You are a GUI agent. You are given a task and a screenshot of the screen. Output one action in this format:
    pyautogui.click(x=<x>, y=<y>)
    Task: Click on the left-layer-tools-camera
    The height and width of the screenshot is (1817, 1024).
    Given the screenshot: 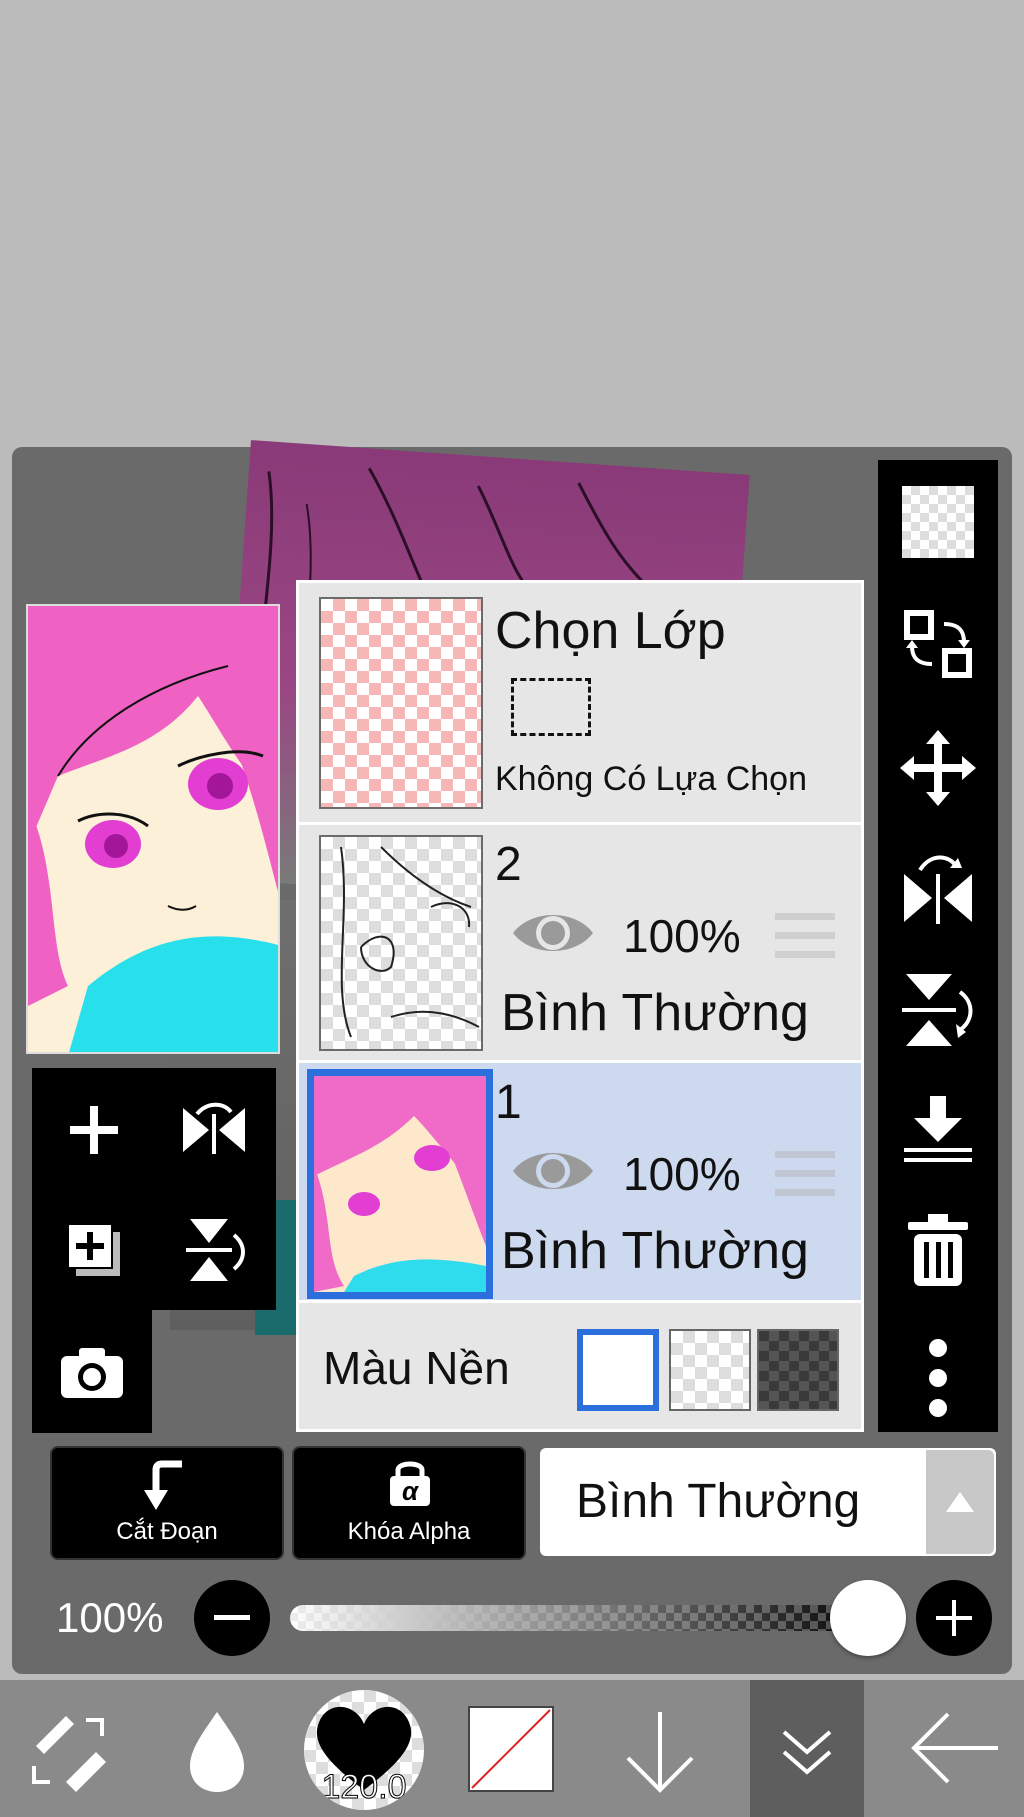 What is the action you would take?
    pyautogui.click(x=92, y=1371)
    